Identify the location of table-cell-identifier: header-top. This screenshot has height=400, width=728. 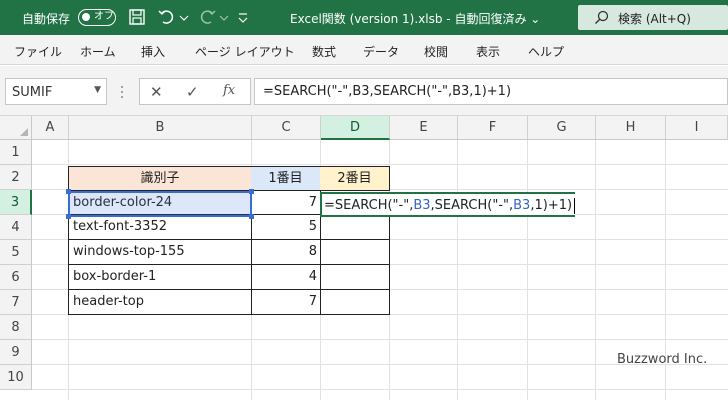
(160, 302).